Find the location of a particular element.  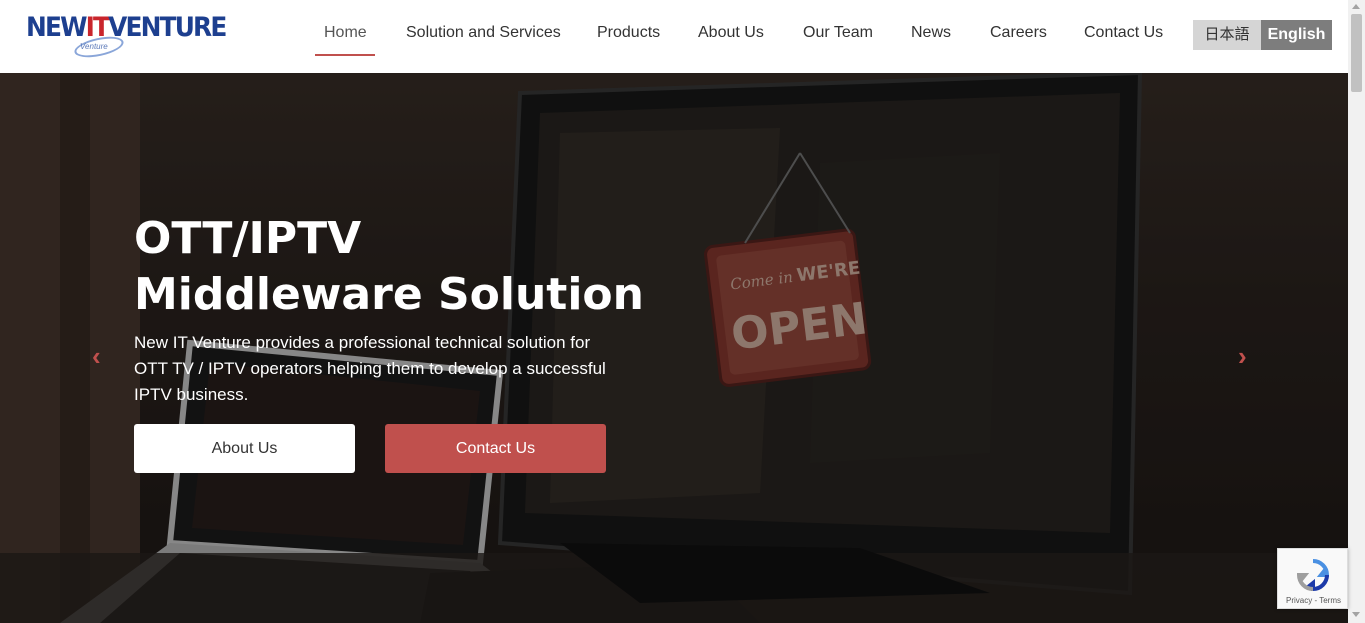

scroll-up-icon is located at coordinates (1356, 6).